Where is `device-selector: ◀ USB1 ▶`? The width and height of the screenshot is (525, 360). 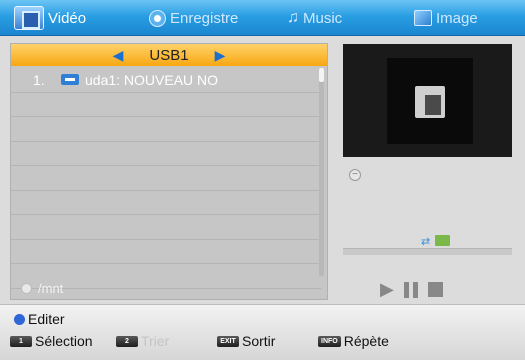 device-selector: ◀ USB1 ▶ is located at coordinates (169, 55).